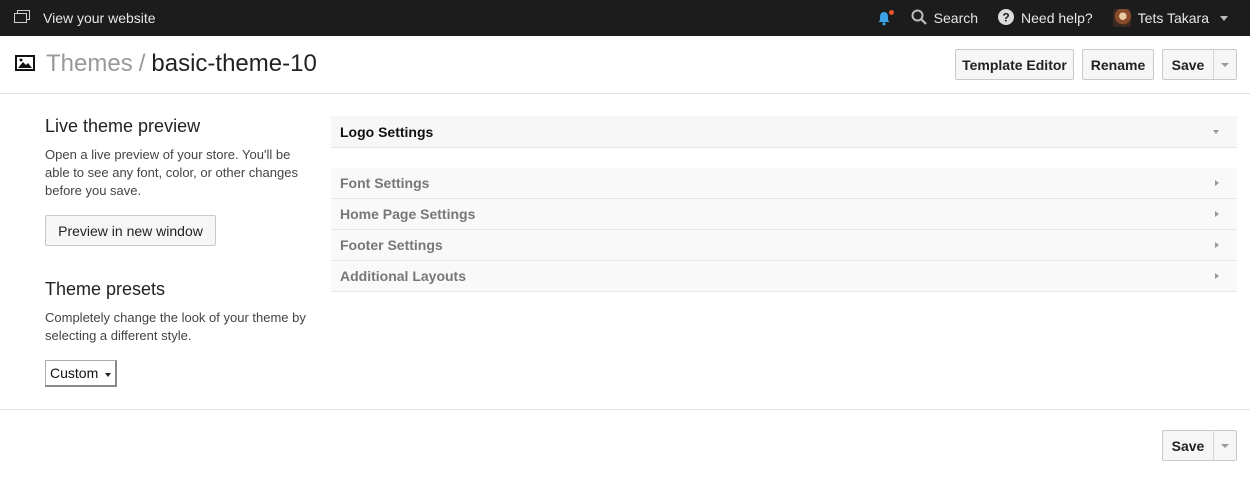 This screenshot has height=478, width=1250. What do you see at coordinates (391, 245) in the screenshot?
I see `section-label: Footer Settings` at bounding box center [391, 245].